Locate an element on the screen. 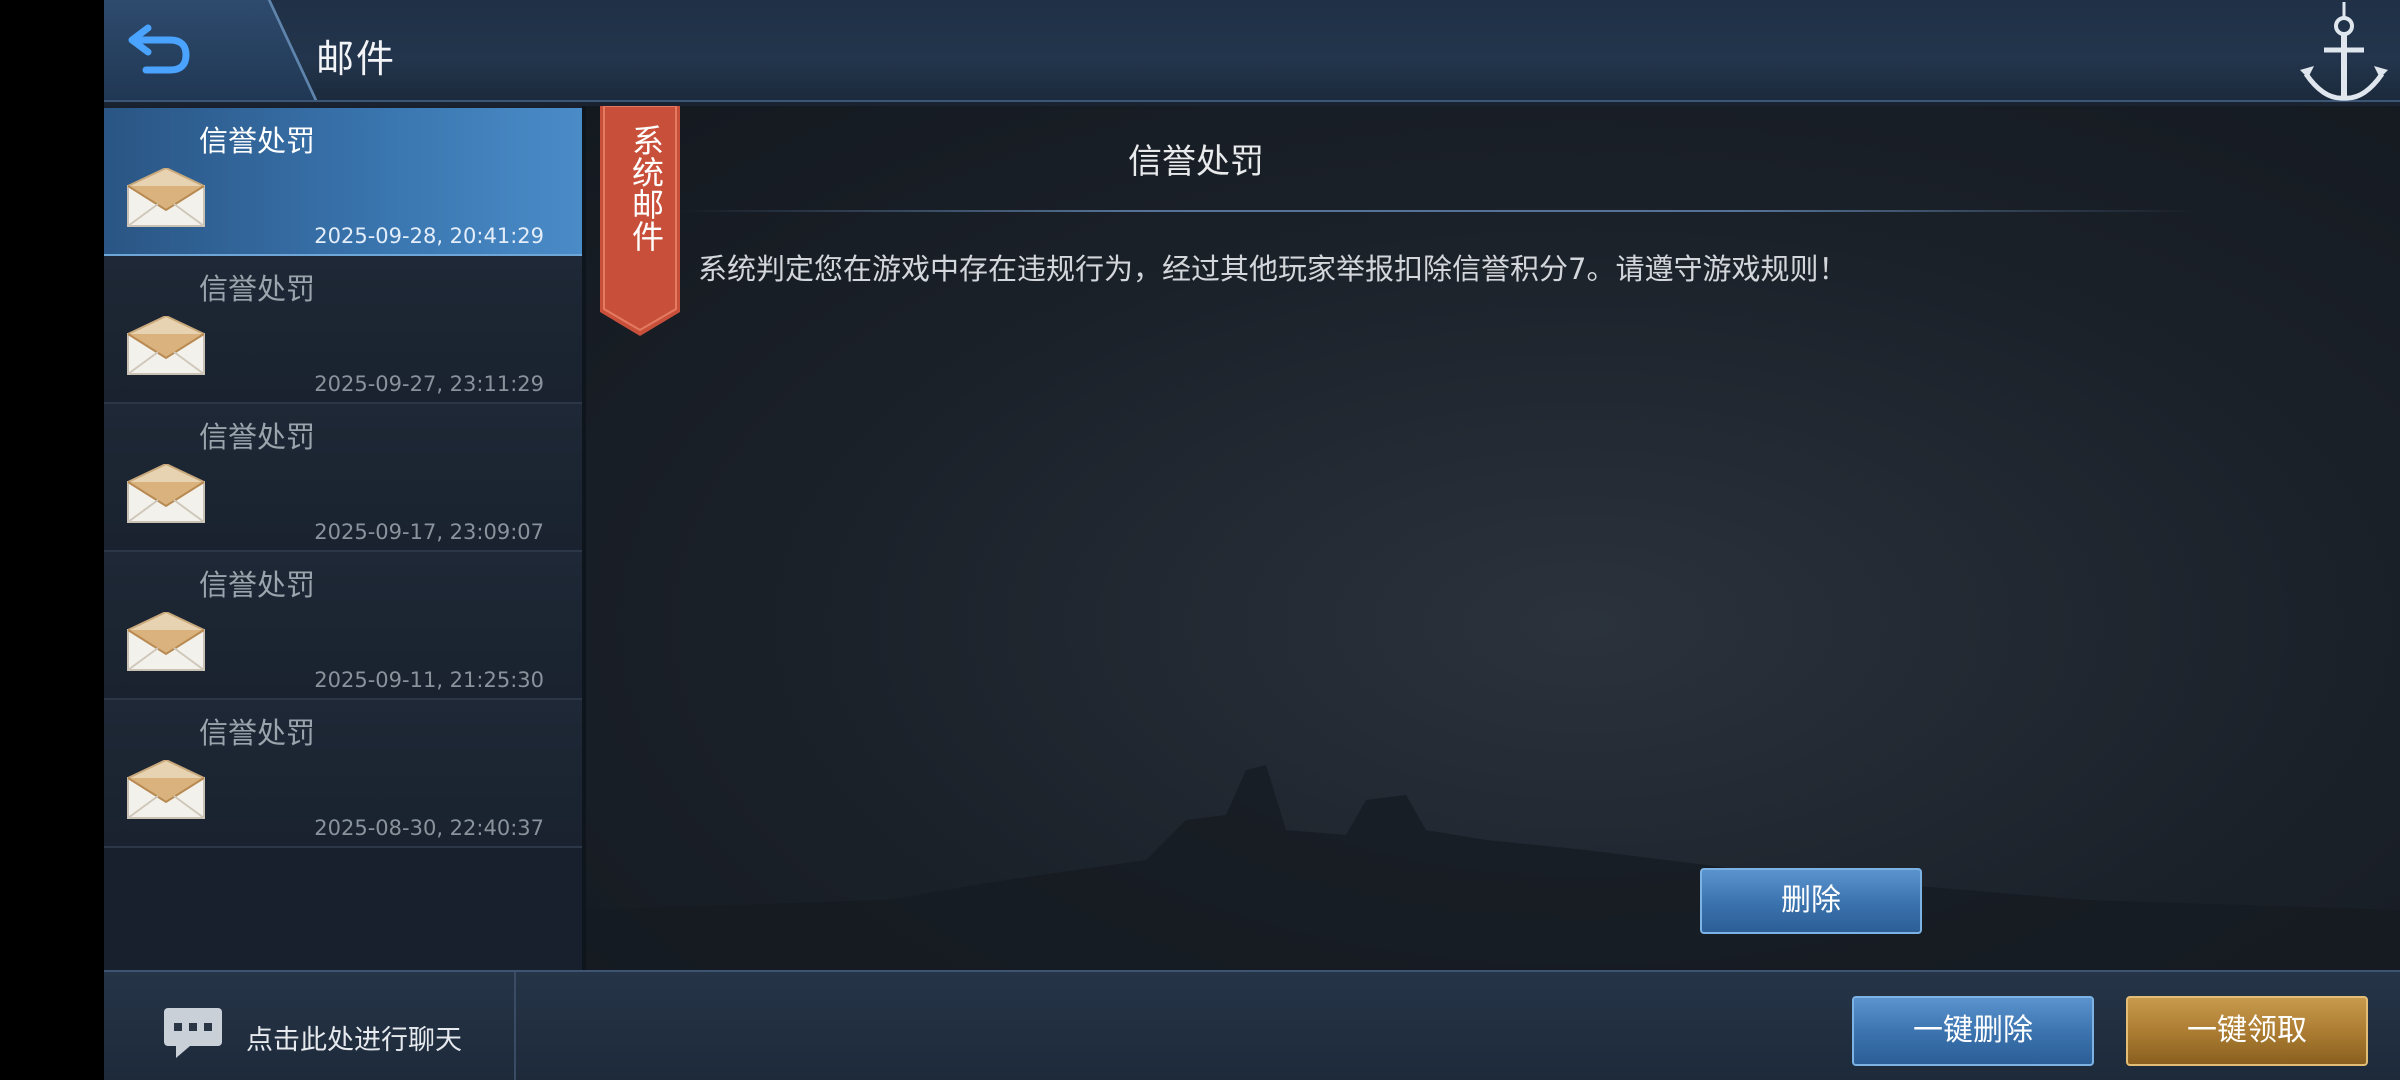  mail-date: 2025-08-30, 22:40:37 is located at coordinates (429, 828).